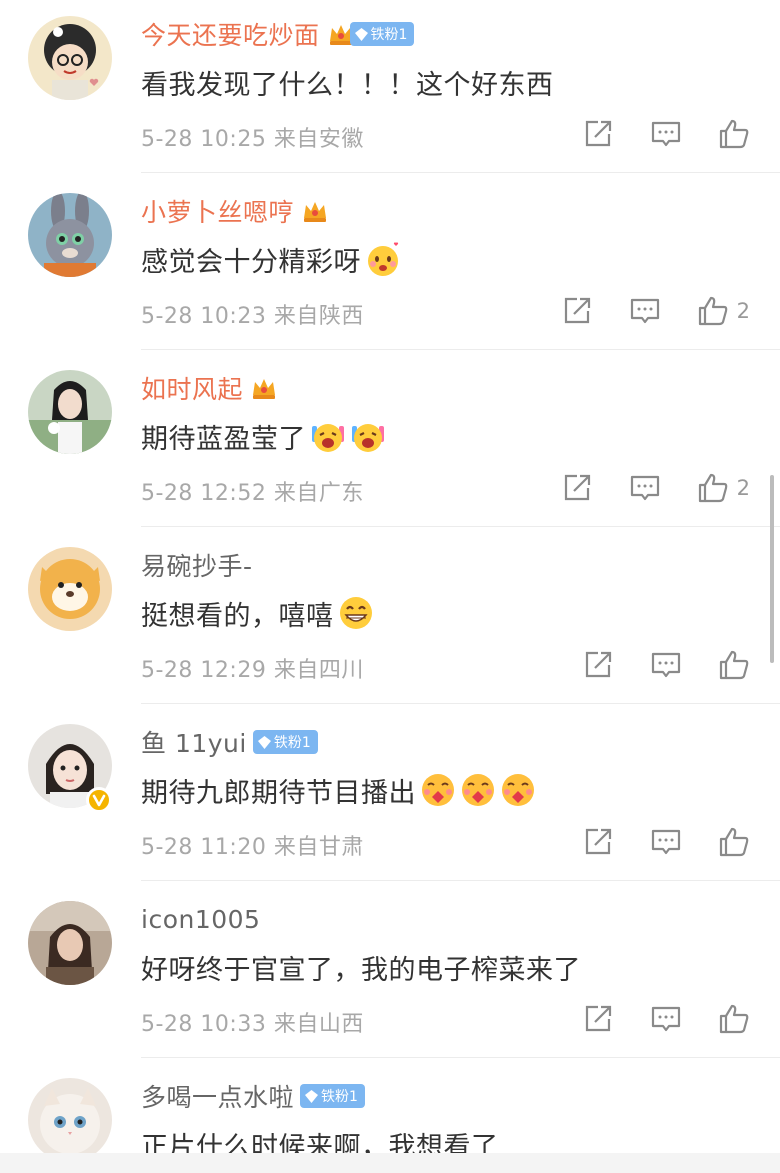 Image resolution: width=780 pixels, height=1173 pixels. I want to click on love-face-emoji, so click(383, 259).